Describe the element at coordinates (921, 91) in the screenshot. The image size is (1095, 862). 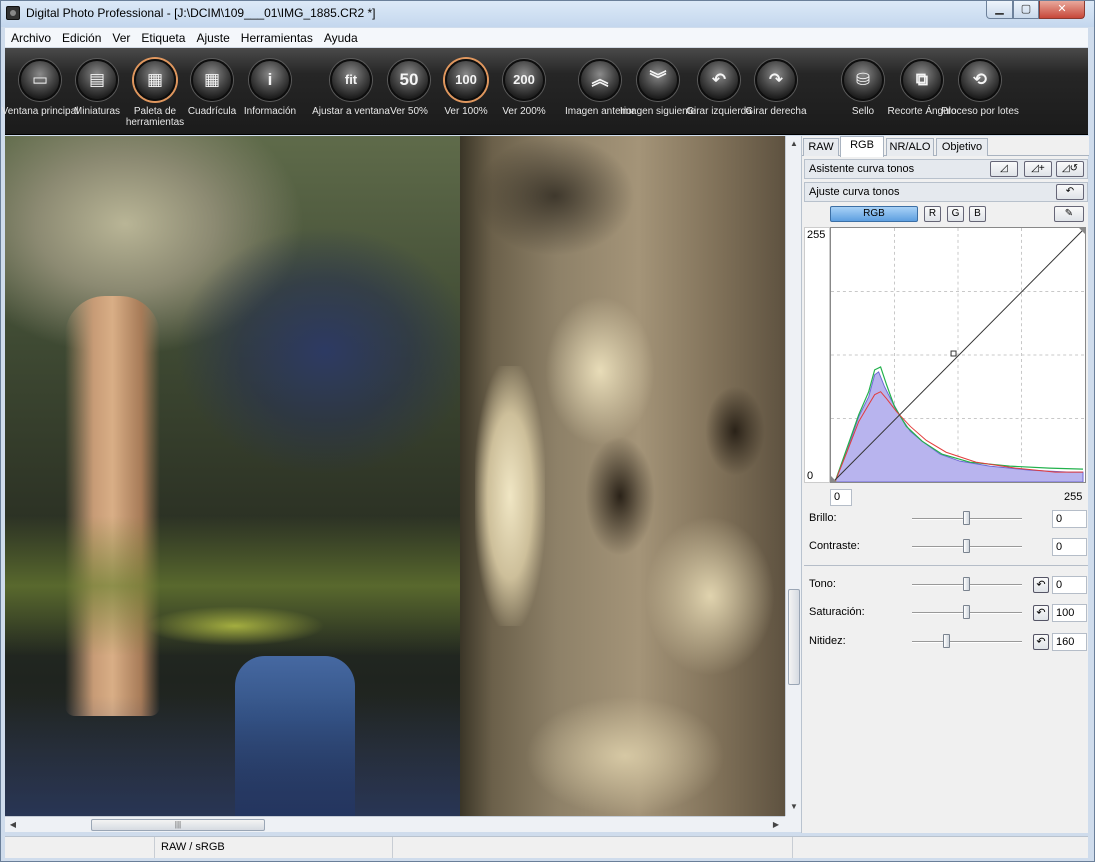
I see `toolbar-crop-angle-button: ⧉ Recorte Ángulo` at that location.